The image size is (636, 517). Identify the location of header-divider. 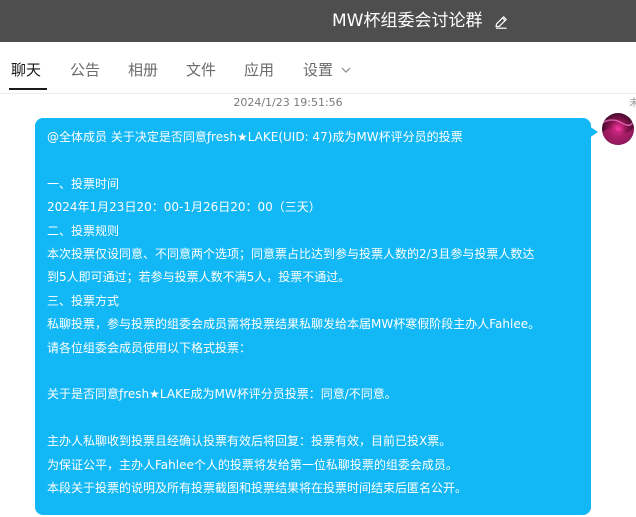
(318, 93).